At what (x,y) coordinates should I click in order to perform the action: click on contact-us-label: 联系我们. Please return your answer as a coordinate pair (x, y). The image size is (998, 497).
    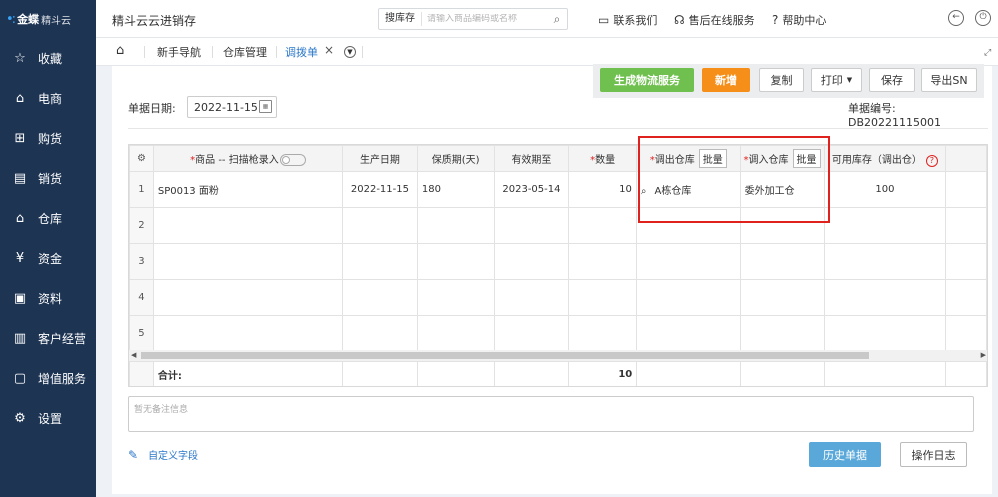
    Looking at the image, I should click on (635, 20).